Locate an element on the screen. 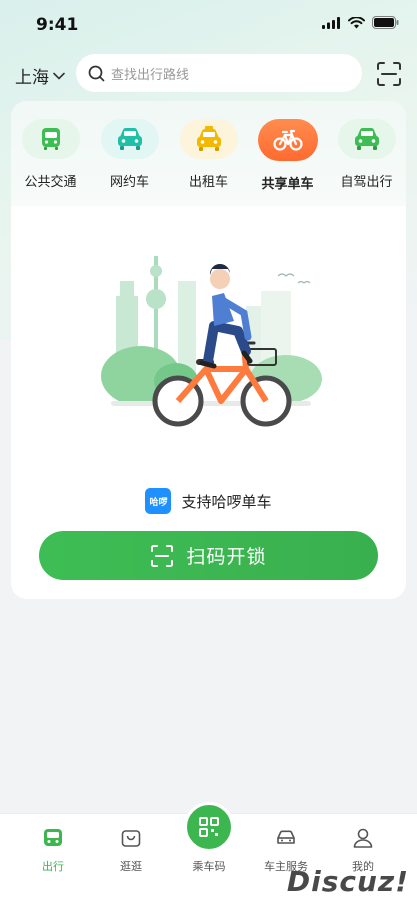 This screenshot has width=417, height=902. cyclist-illustration is located at coordinates (211, 341).